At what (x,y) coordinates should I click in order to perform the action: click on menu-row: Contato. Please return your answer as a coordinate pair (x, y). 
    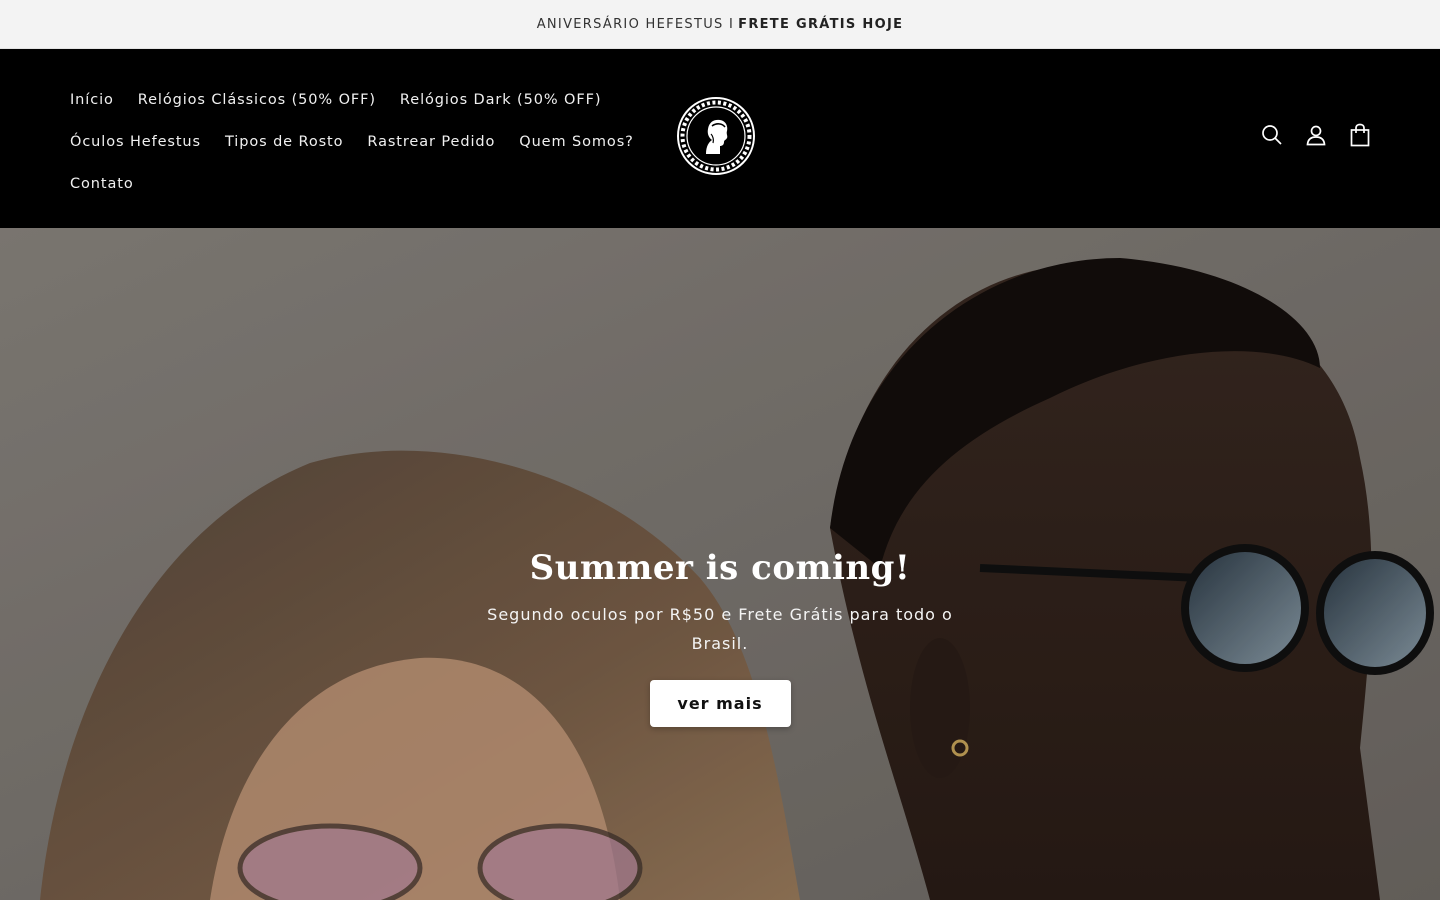
    Looking at the image, I should click on (365, 184).